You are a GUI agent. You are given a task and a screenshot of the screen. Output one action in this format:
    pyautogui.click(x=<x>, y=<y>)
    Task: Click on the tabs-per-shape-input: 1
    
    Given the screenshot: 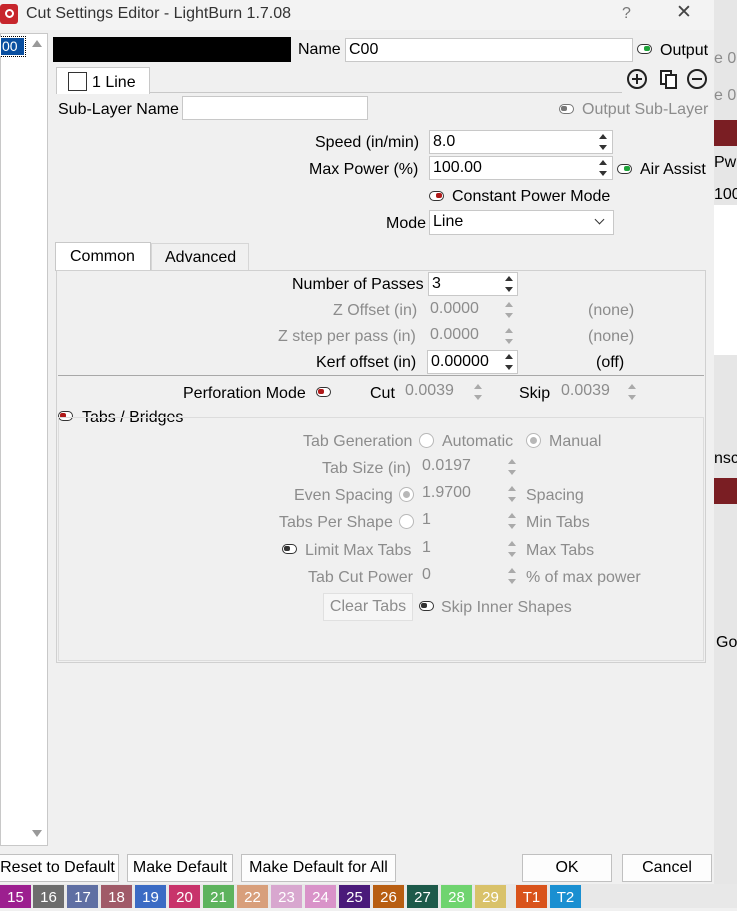 What is the action you would take?
    pyautogui.click(x=469, y=521)
    